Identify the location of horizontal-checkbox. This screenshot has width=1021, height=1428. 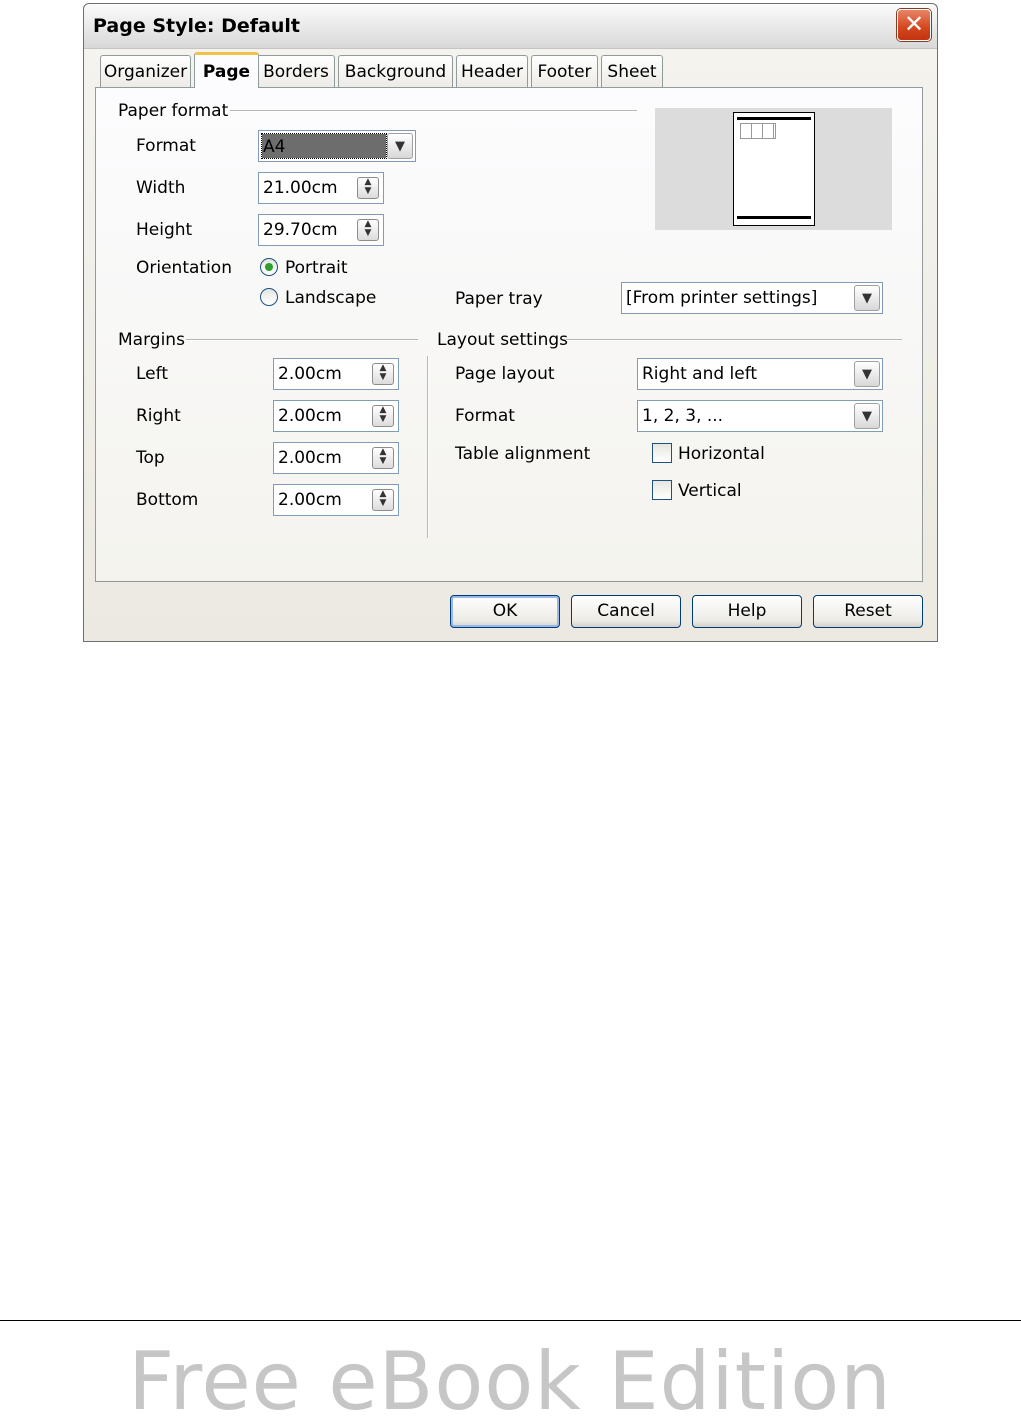
(662, 453).